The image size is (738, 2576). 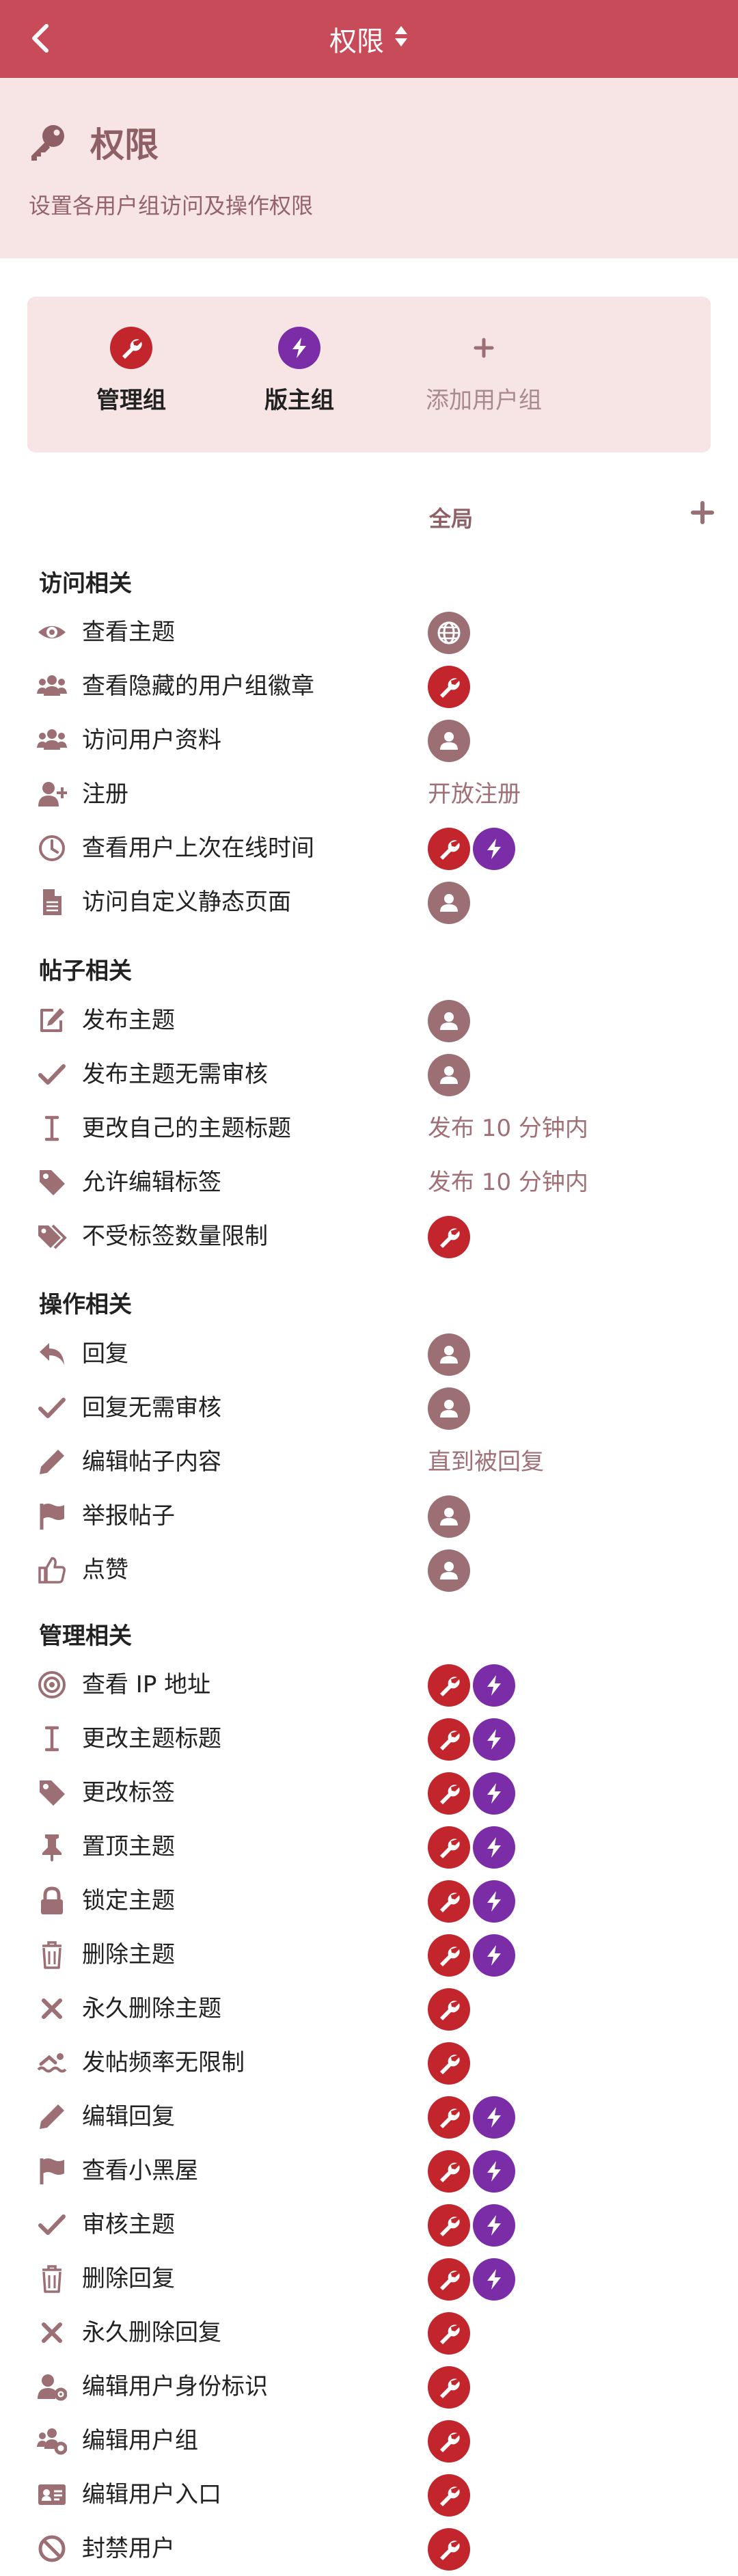 I want to click on permission-value: 开放注册, so click(x=474, y=794).